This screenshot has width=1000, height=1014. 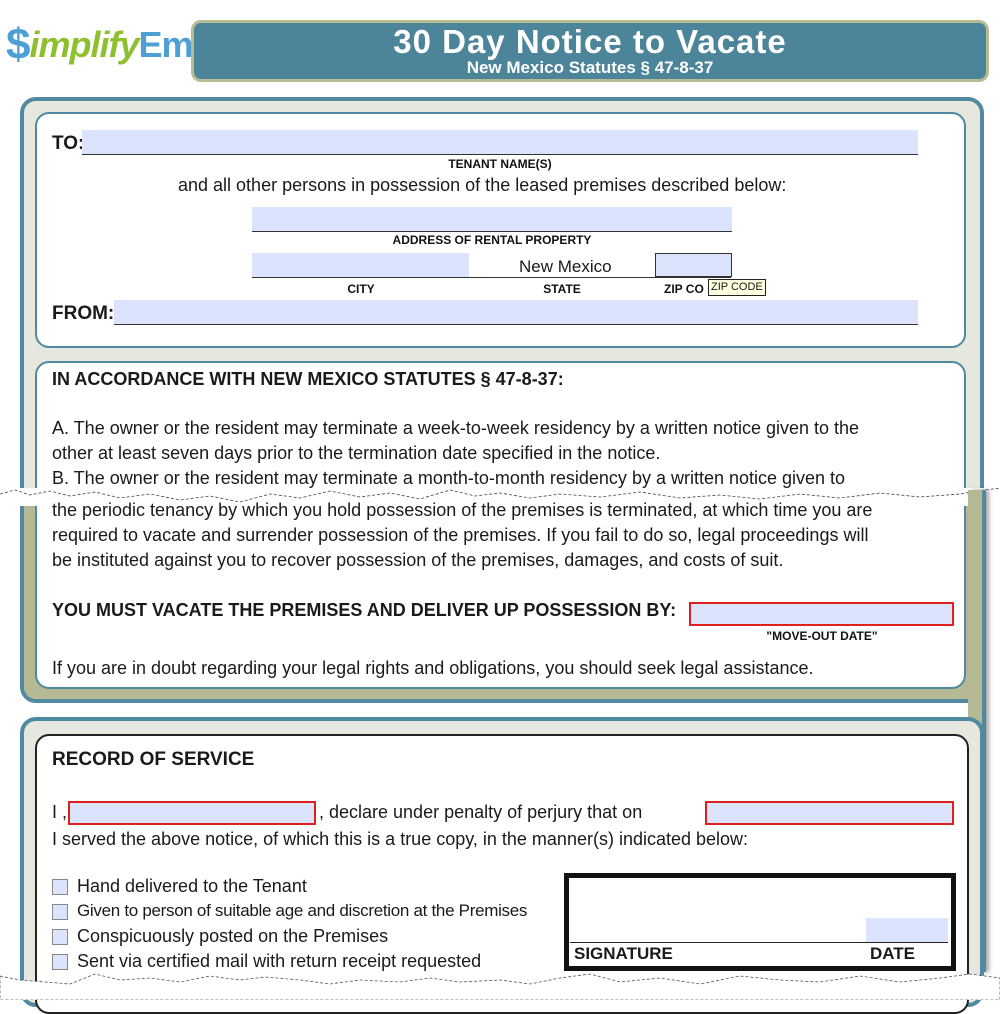 What do you see at coordinates (100, 44) in the screenshot?
I see `simplifyem-logo: $implifyEm` at bounding box center [100, 44].